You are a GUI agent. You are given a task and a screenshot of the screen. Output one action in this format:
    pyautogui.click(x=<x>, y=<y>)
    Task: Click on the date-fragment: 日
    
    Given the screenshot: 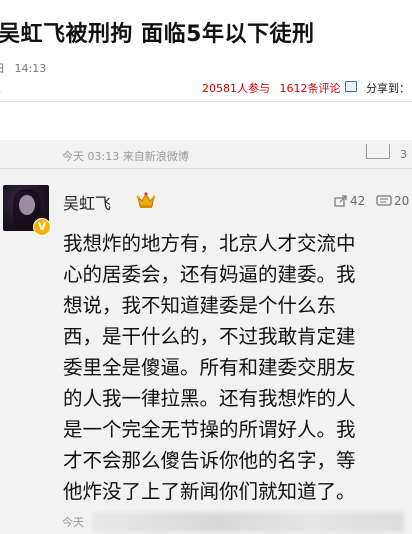 What is the action you would take?
    pyautogui.click(x=2, y=68)
    